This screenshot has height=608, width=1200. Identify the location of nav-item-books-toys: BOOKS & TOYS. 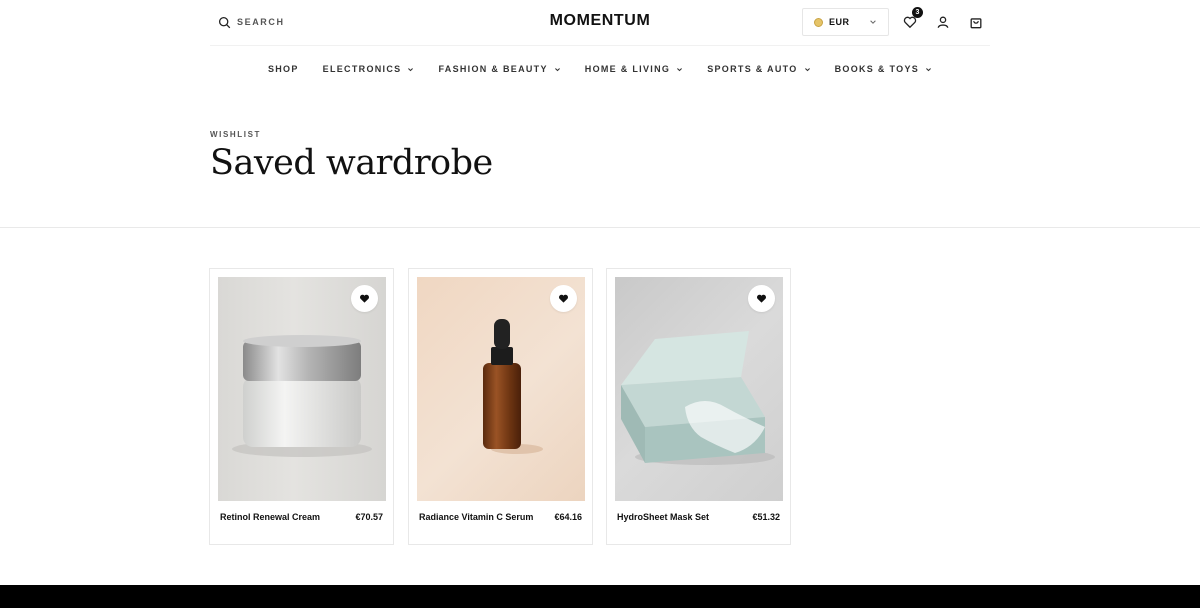
(883, 69).